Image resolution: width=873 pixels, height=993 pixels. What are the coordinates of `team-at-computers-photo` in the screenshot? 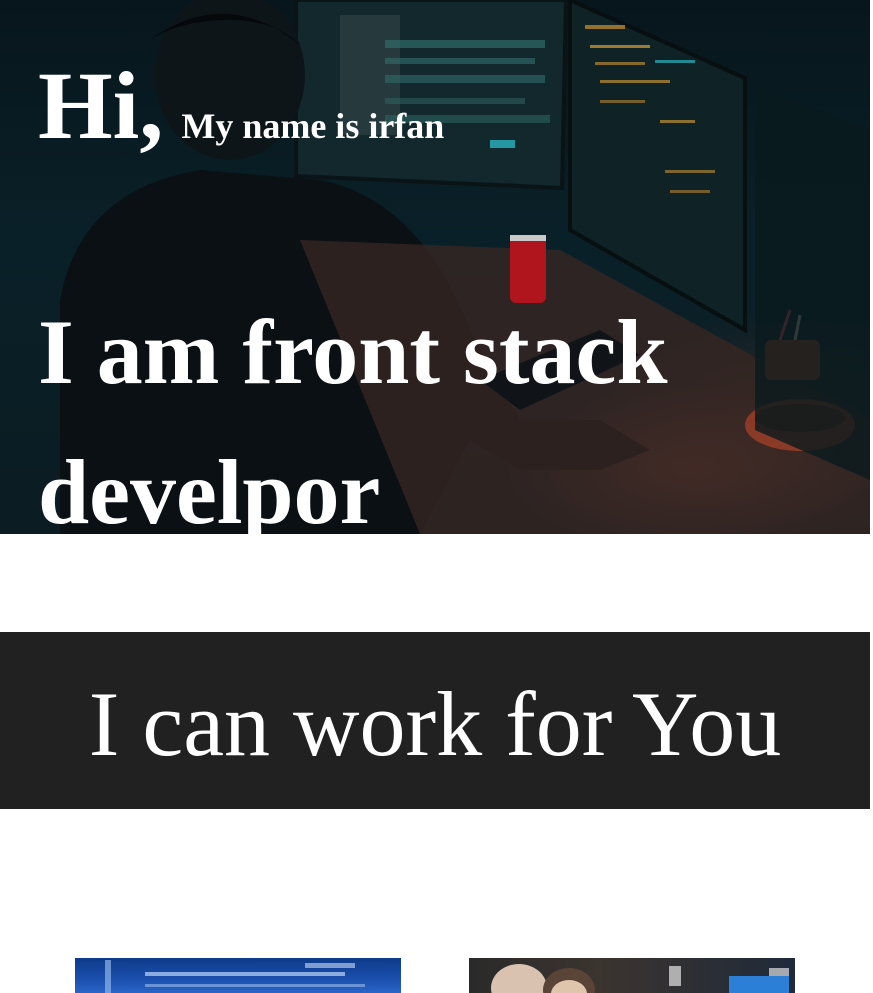 It's located at (640, 978).